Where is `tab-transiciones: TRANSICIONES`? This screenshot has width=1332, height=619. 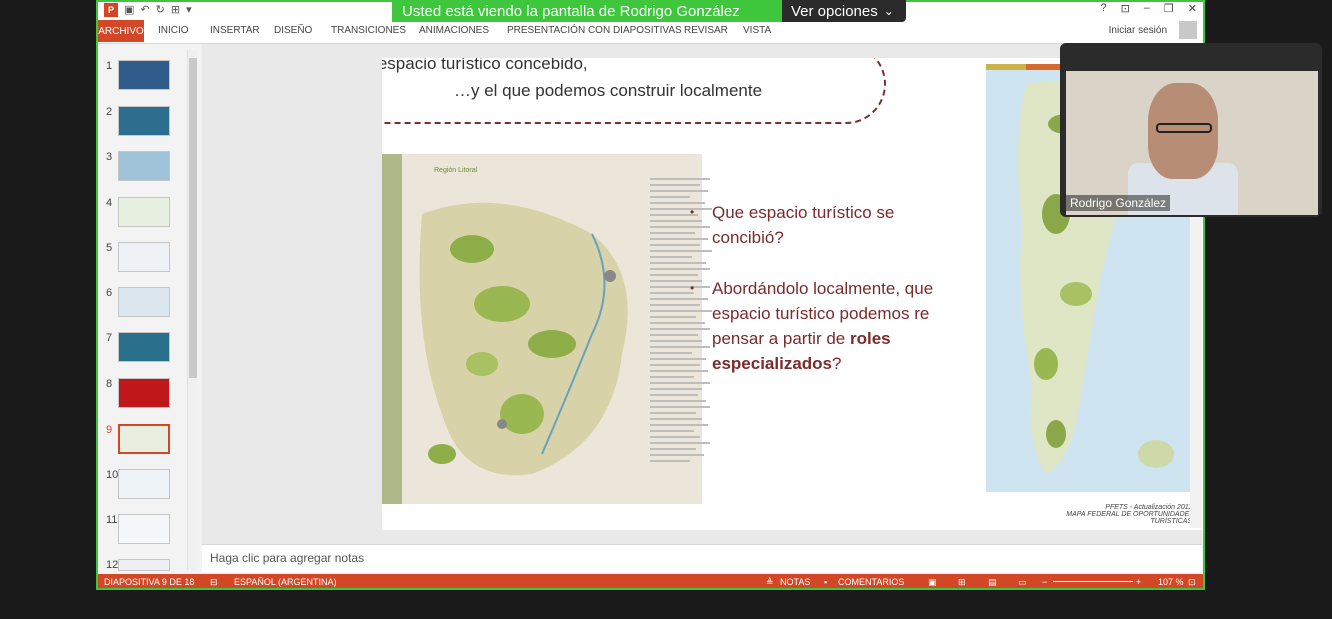 tab-transiciones: TRANSICIONES is located at coordinates (368, 30).